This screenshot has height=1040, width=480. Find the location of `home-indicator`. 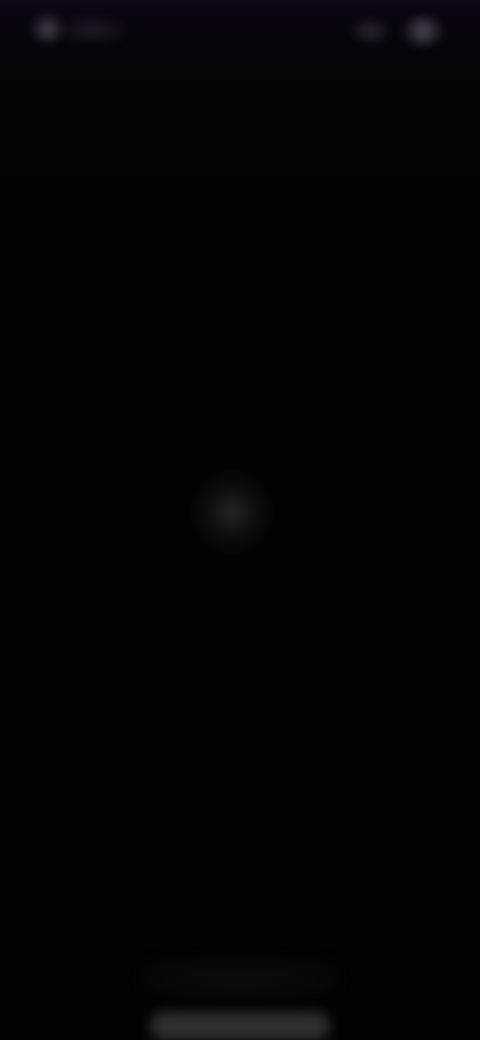

home-indicator is located at coordinates (240, 1026).